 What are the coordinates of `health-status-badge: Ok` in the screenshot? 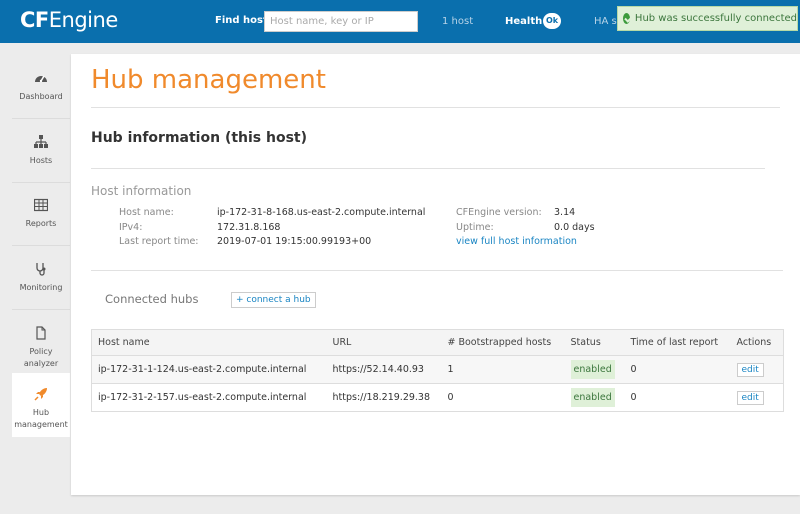 It's located at (552, 21).